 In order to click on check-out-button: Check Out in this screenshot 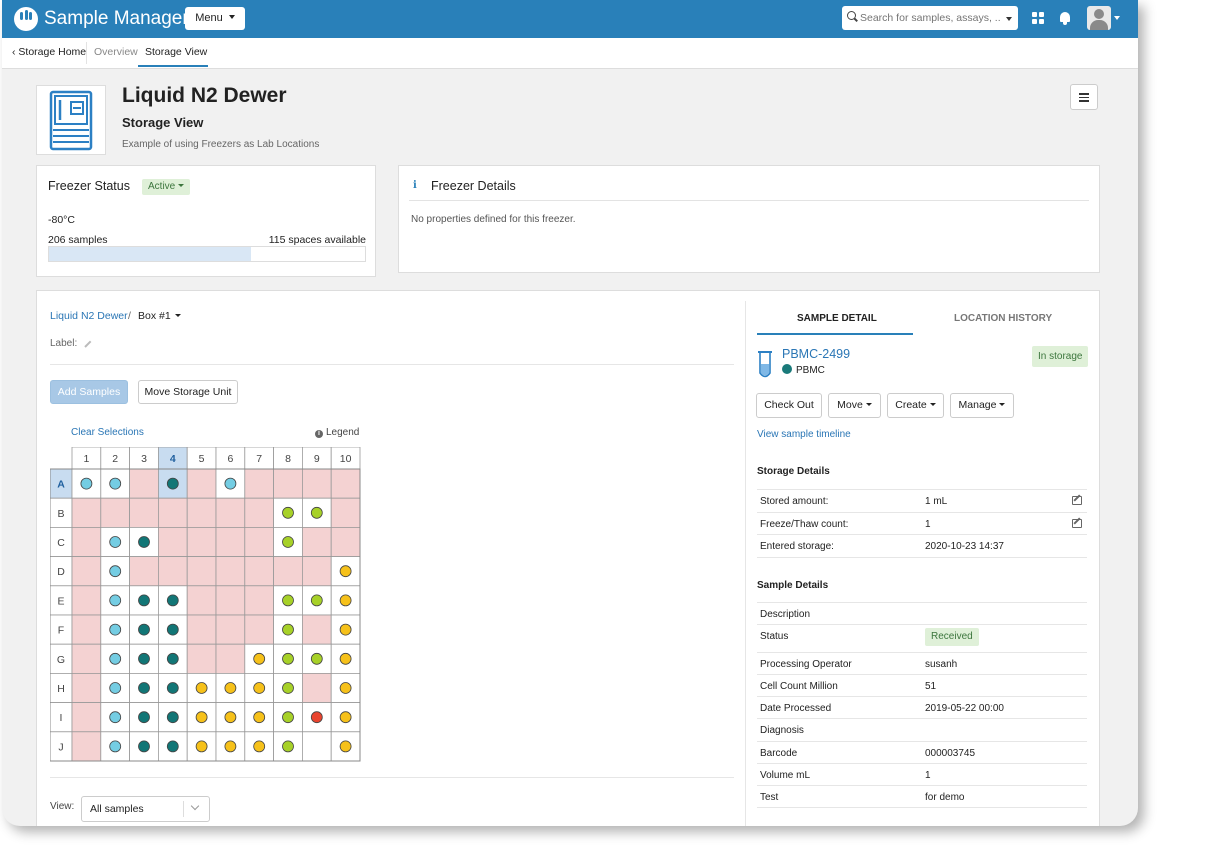, I will do `click(789, 405)`.